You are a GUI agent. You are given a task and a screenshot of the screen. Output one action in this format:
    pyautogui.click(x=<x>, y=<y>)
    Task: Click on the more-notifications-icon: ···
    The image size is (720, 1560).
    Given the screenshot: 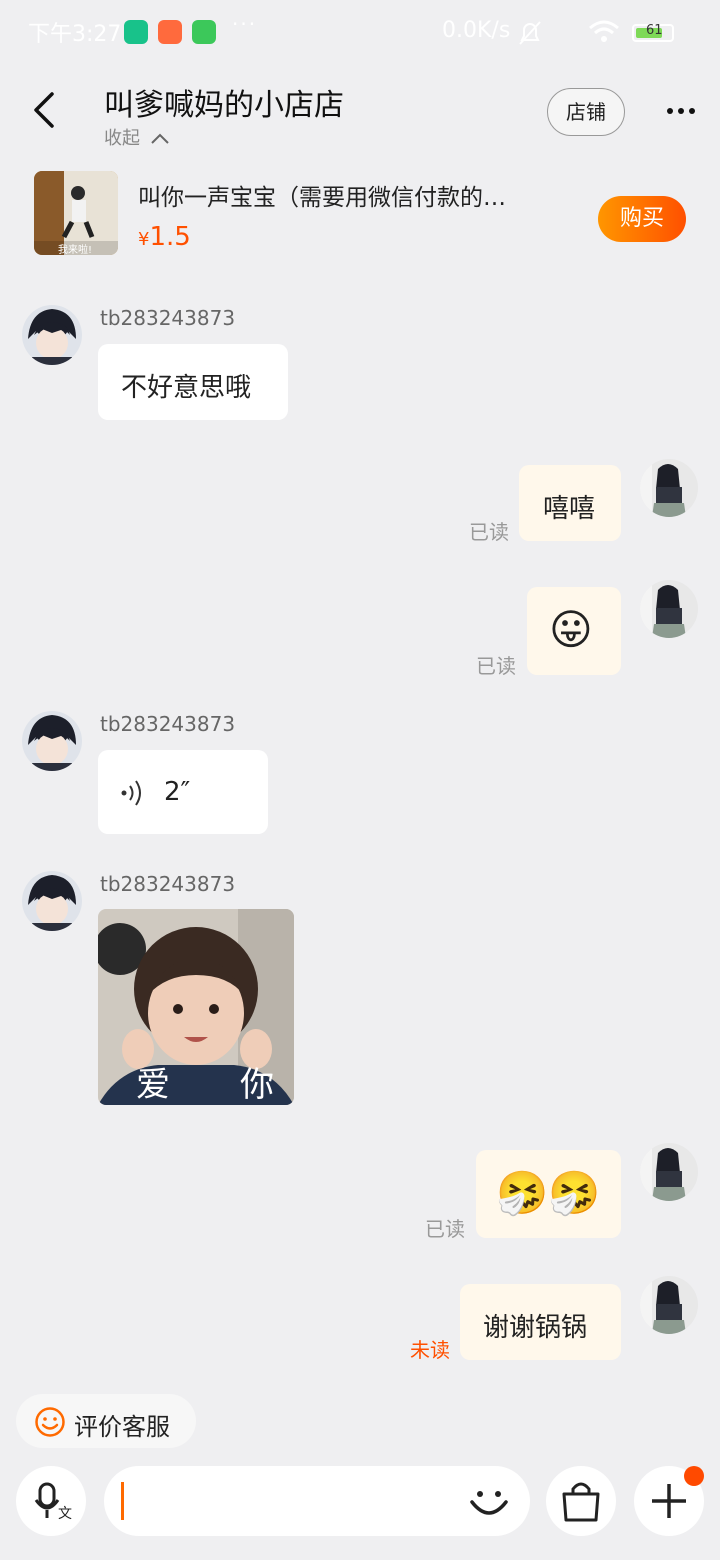 What is the action you would take?
    pyautogui.click(x=245, y=24)
    